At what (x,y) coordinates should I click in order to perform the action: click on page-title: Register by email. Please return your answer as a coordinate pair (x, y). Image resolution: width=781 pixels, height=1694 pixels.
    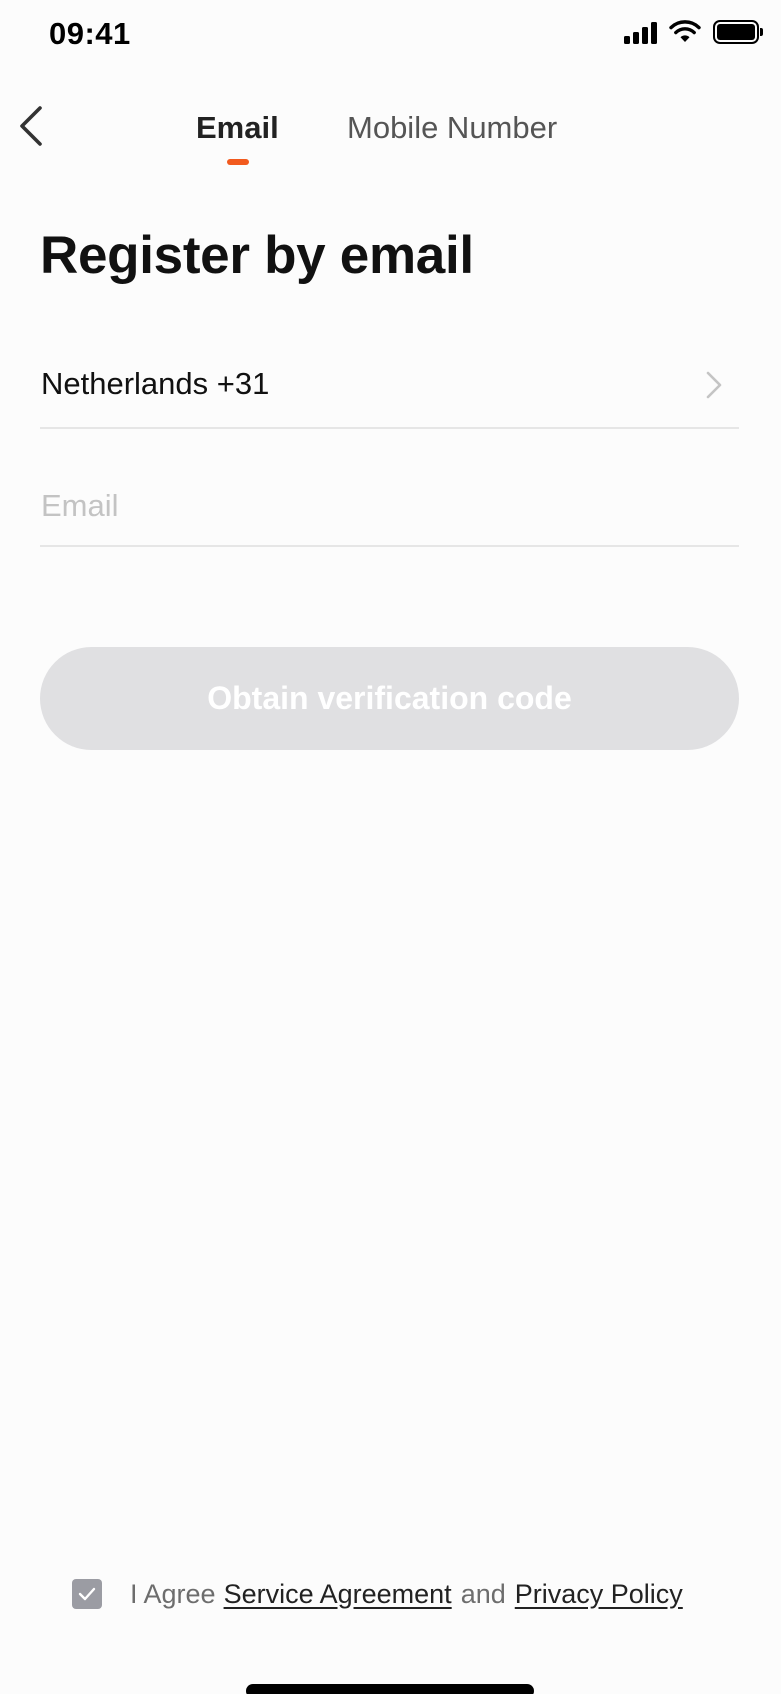
    Looking at the image, I should click on (257, 255).